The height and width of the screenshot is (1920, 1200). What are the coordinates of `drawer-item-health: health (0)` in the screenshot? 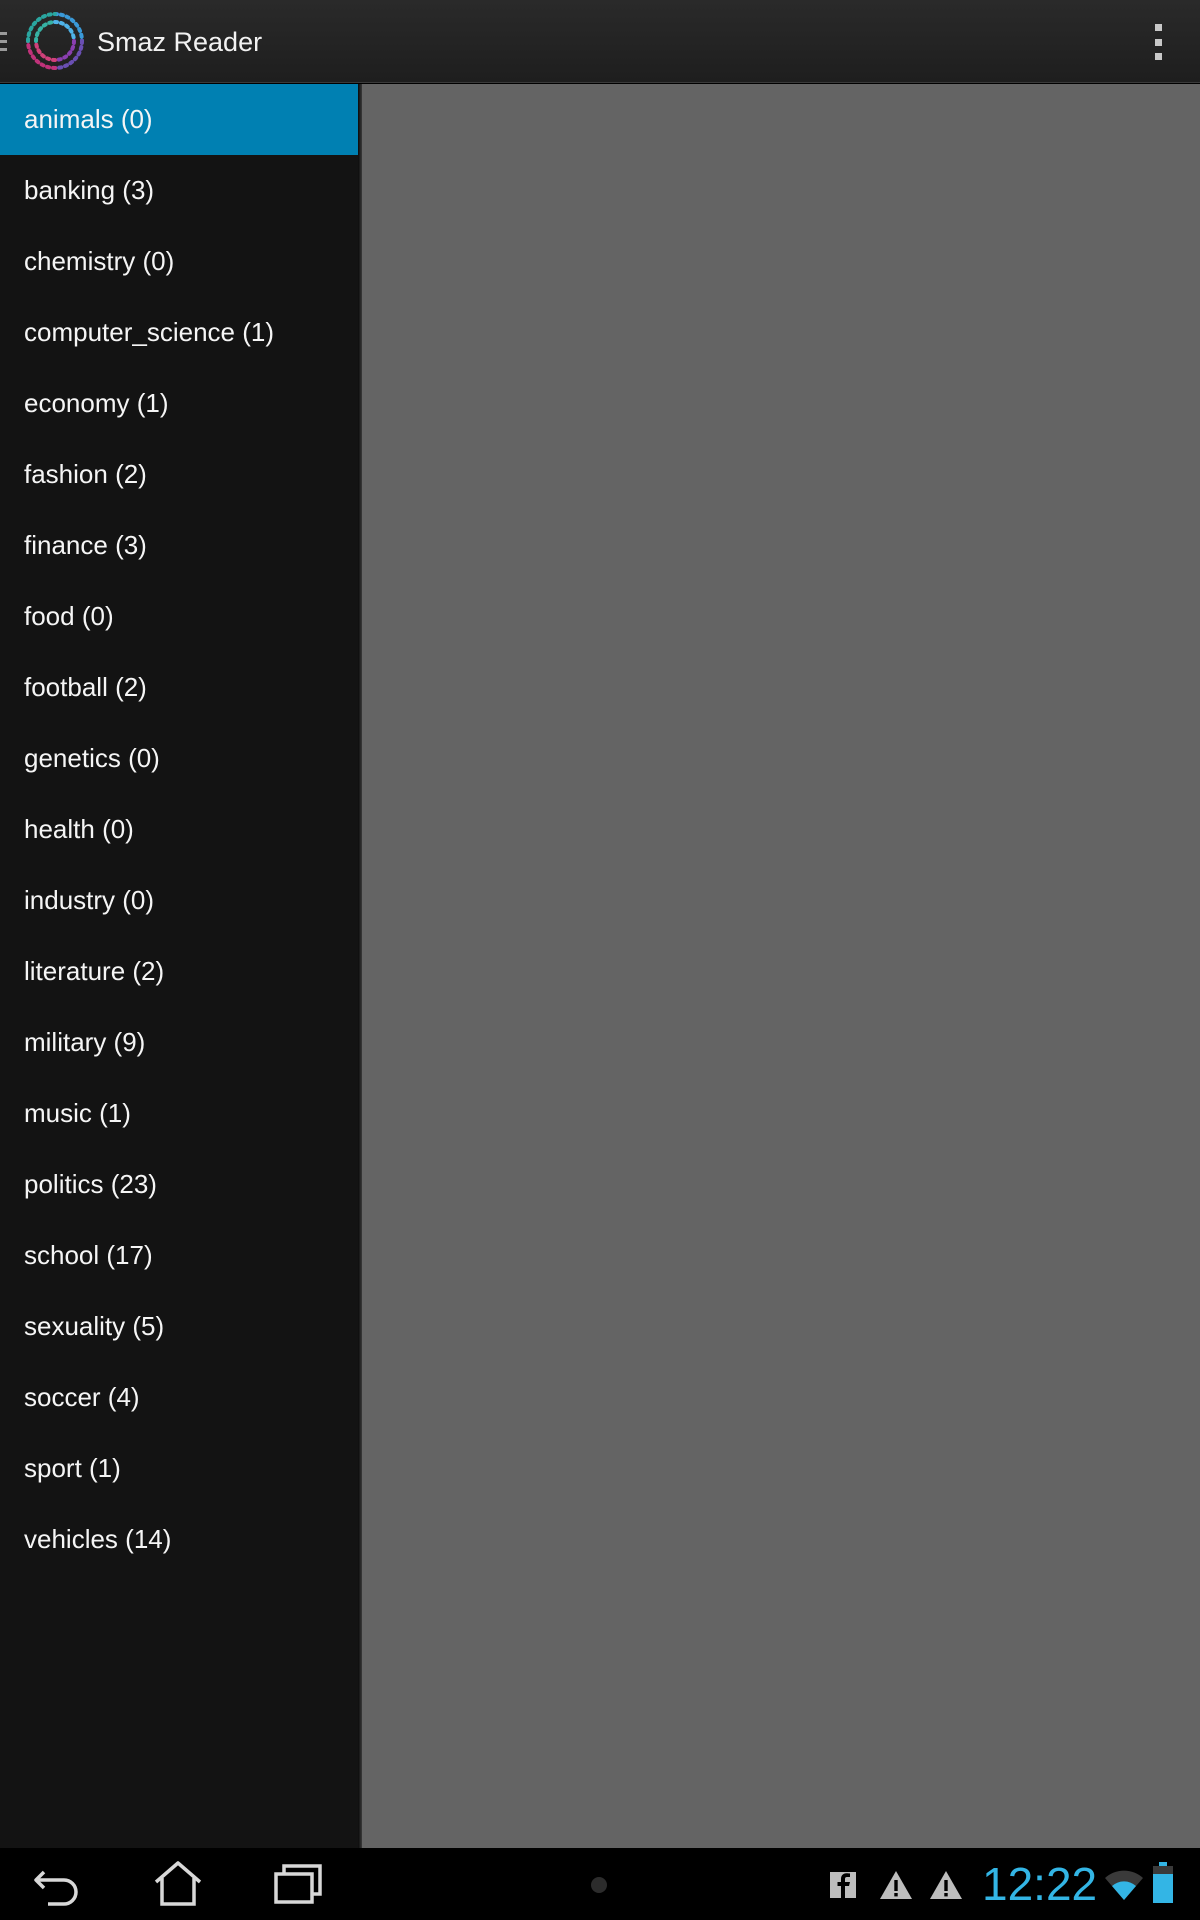 It's located at (180, 829).